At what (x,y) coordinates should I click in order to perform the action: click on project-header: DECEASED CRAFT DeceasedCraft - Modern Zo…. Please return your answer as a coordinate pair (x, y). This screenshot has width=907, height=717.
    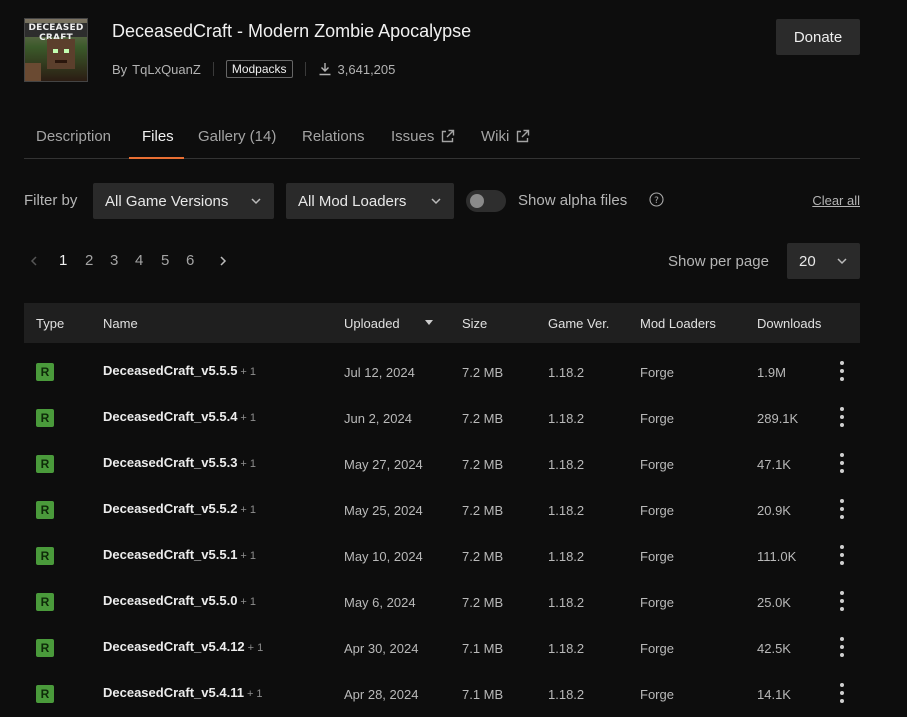
    Looking at the image, I should click on (442, 51).